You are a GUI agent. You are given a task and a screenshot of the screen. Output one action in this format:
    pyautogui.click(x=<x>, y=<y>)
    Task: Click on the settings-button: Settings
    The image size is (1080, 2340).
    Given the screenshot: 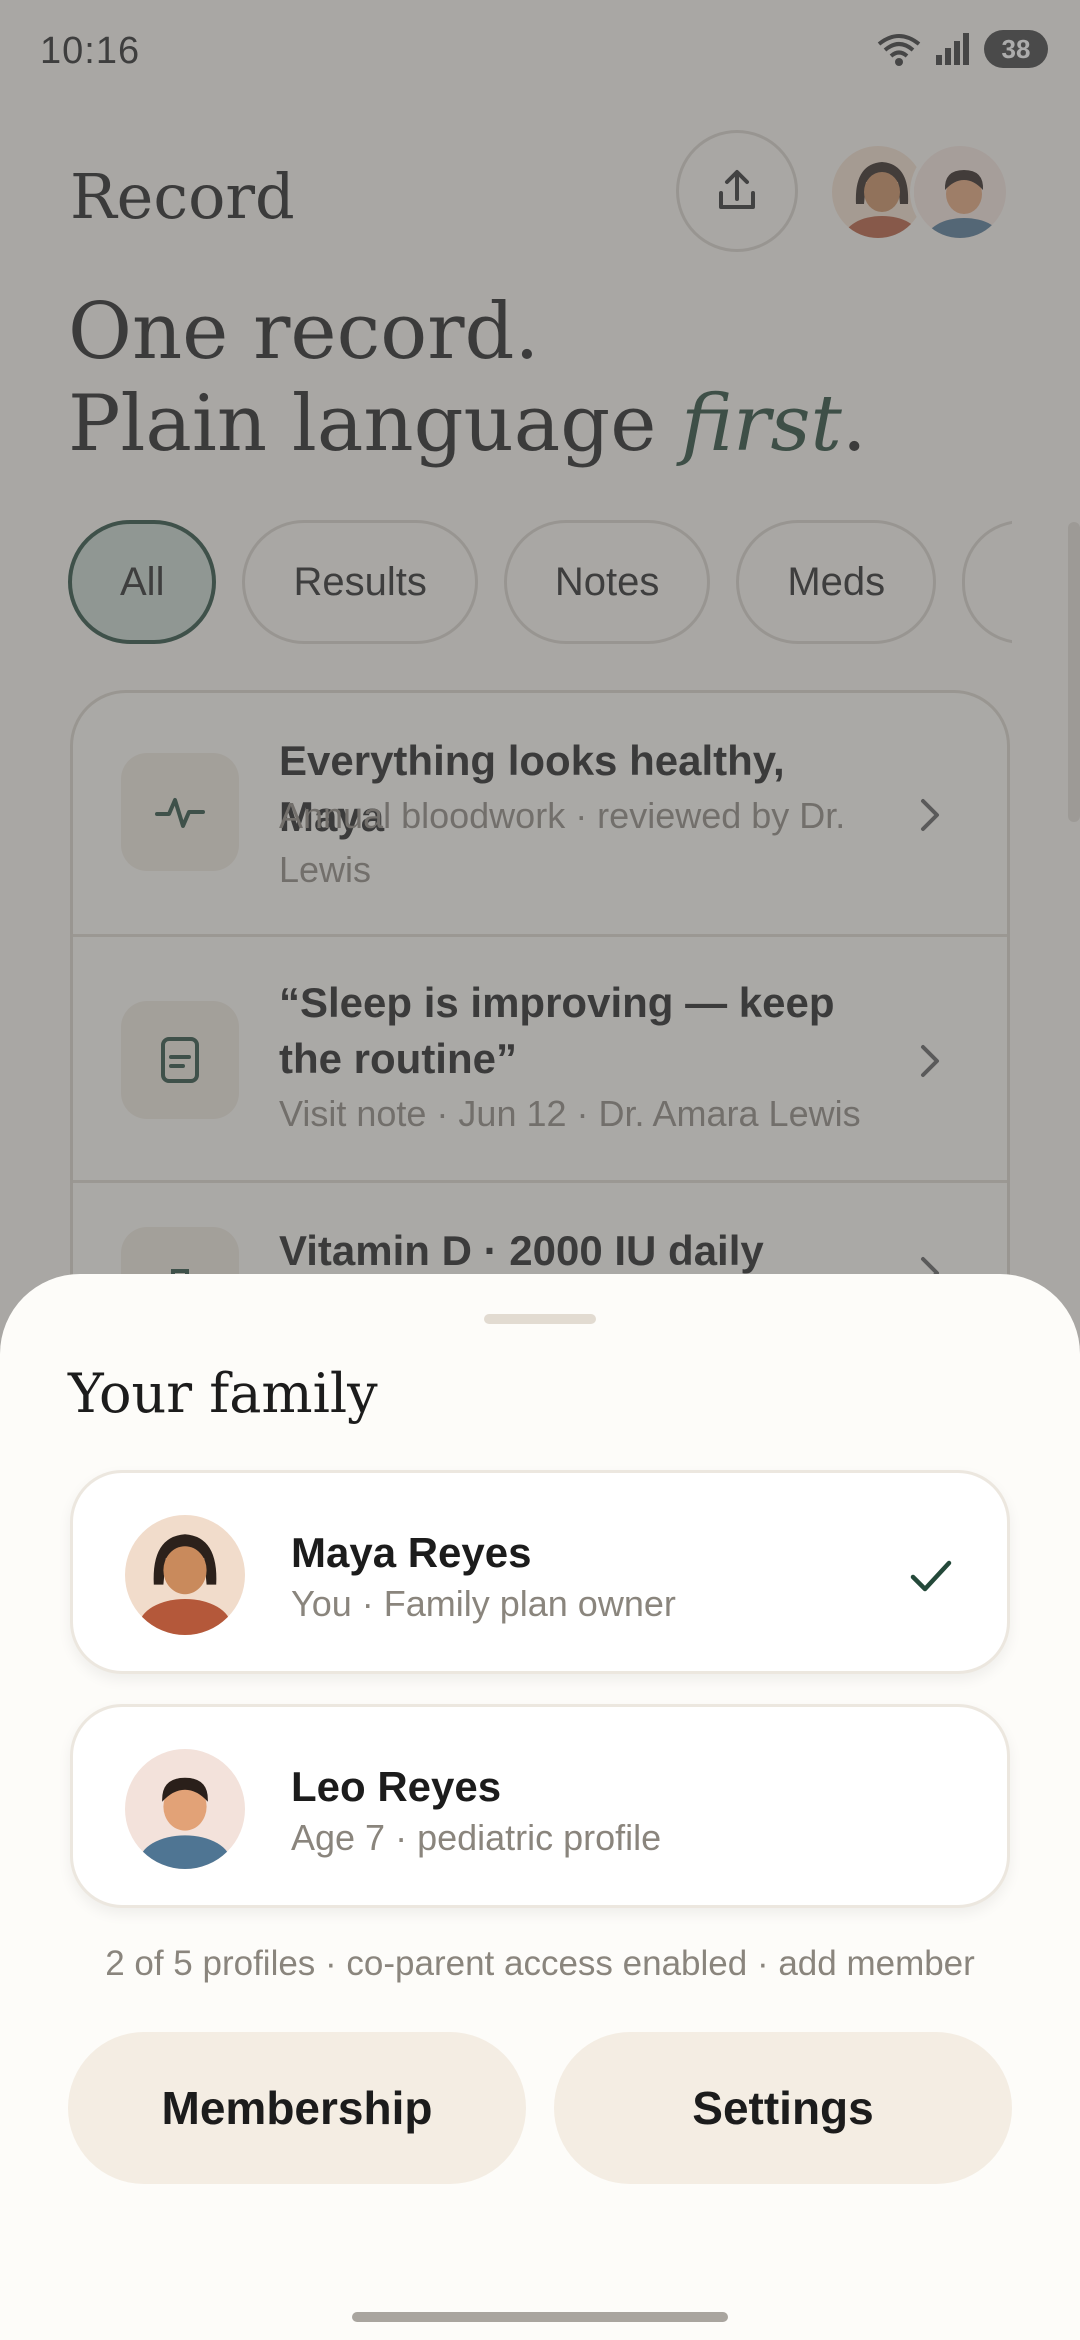 What is the action you would take?
    pyautogui.click(x=783, y=2108)
    